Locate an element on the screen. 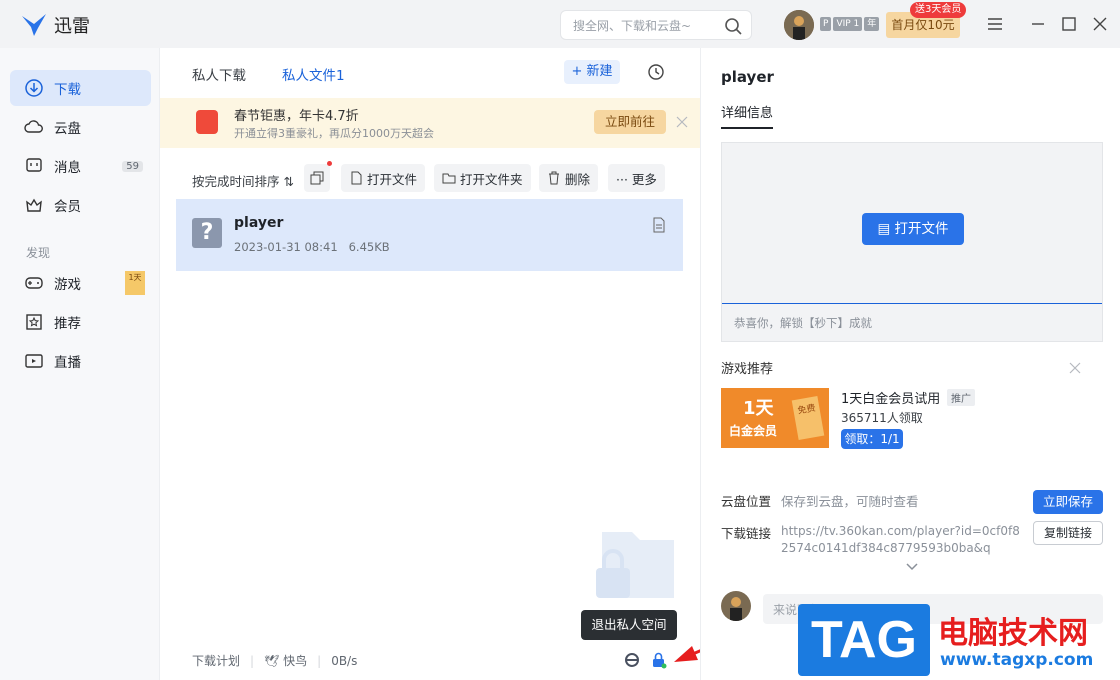  game-name: 1天白金会员试用 is located at coordinates (891, 399).